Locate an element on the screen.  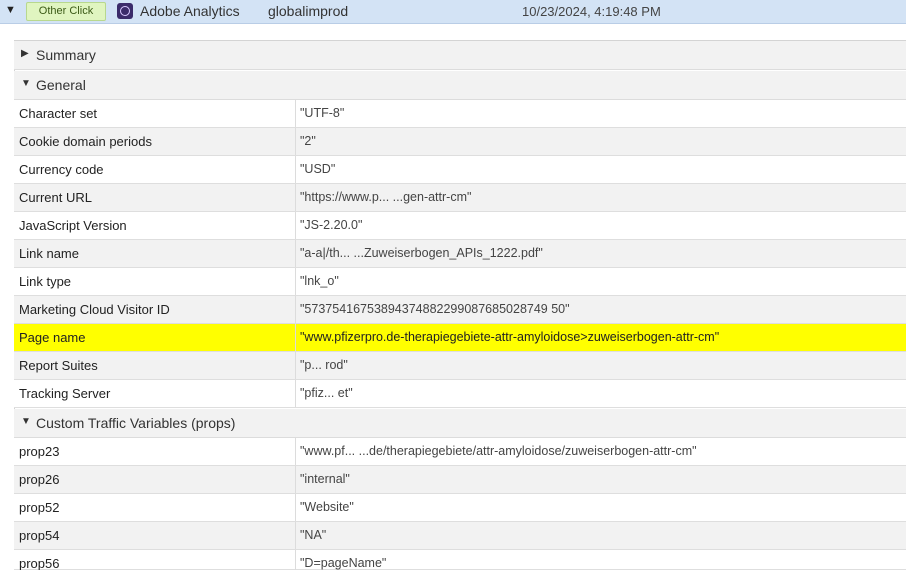
row-value: "57375416753894374882299087685028749 50" is located at coordinates (435, 309).